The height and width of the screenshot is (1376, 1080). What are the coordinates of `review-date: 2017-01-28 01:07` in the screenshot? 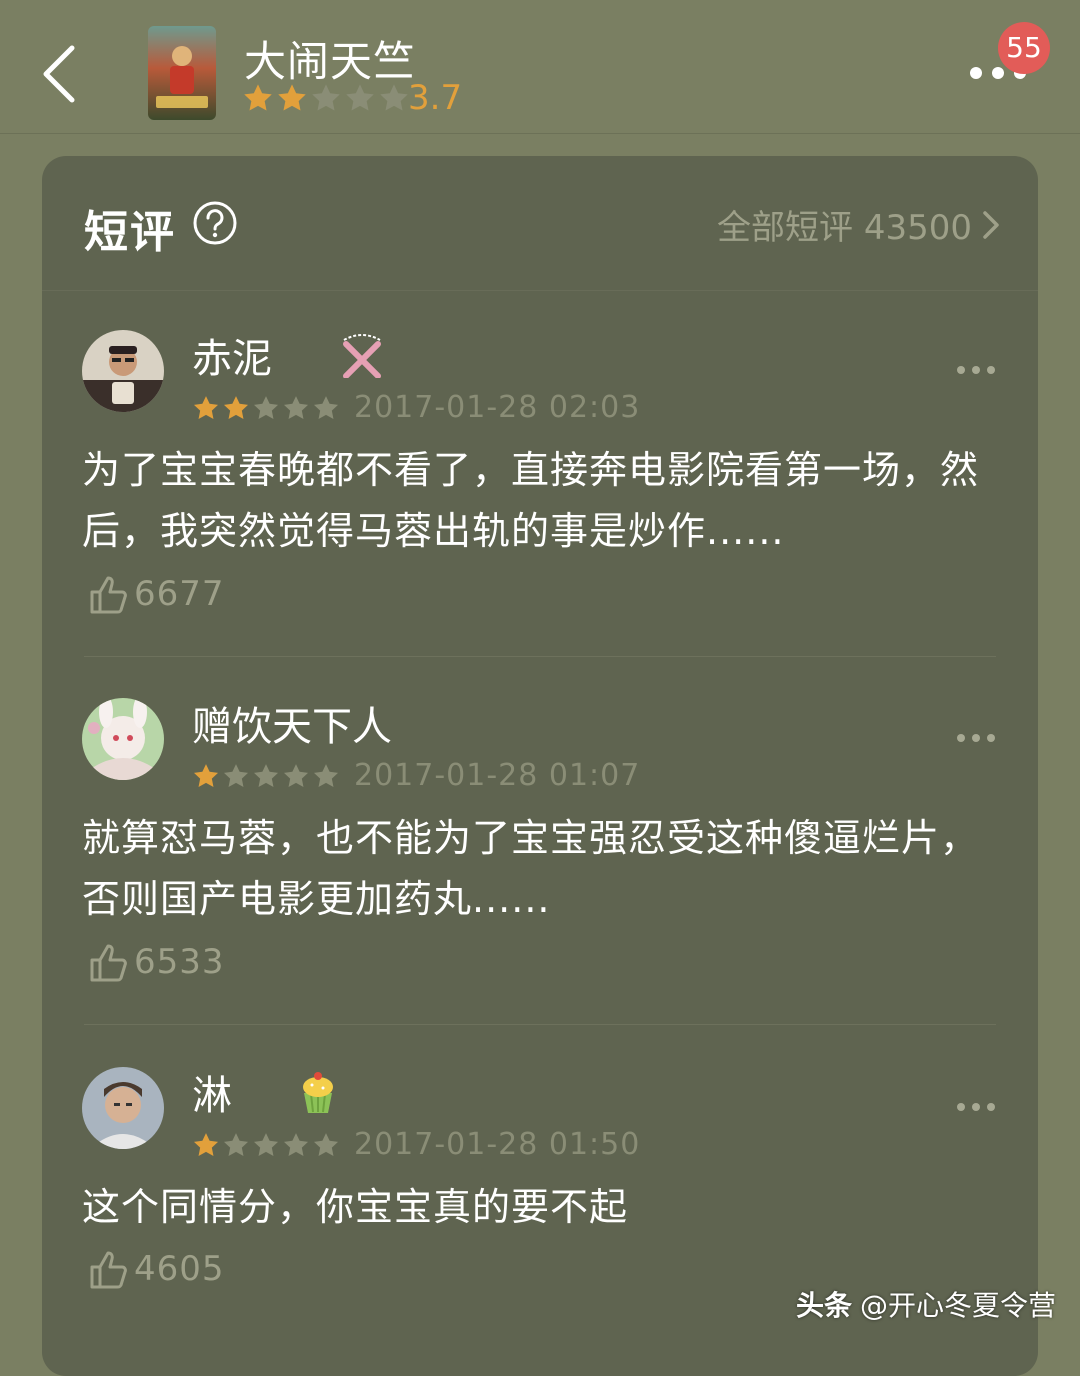 It's located at (497, 775).